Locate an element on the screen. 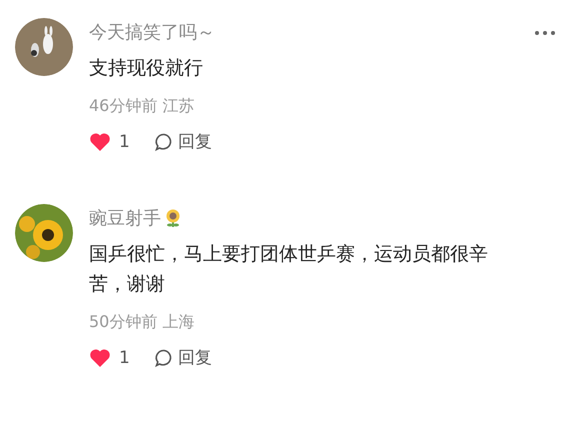 The image size is (576, 424). user-name: 豌豆射手 is located at coordinates (125, 219).